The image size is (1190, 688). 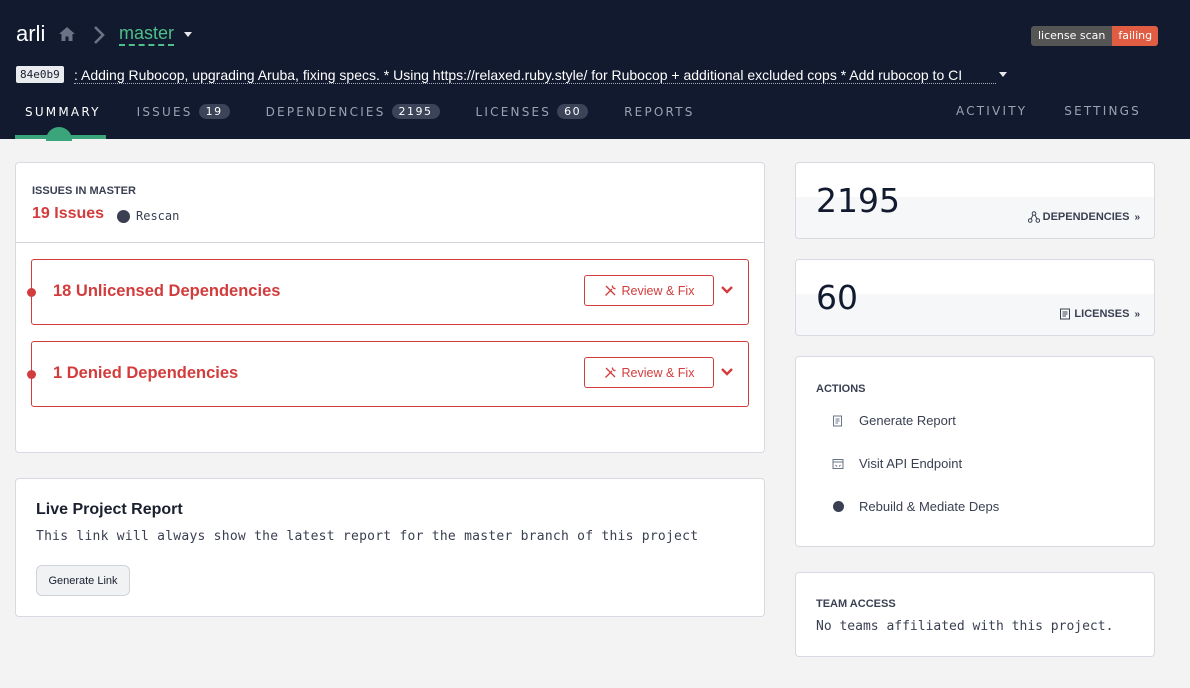 I want to click on rescan-icon, so click(x=123, y=216).